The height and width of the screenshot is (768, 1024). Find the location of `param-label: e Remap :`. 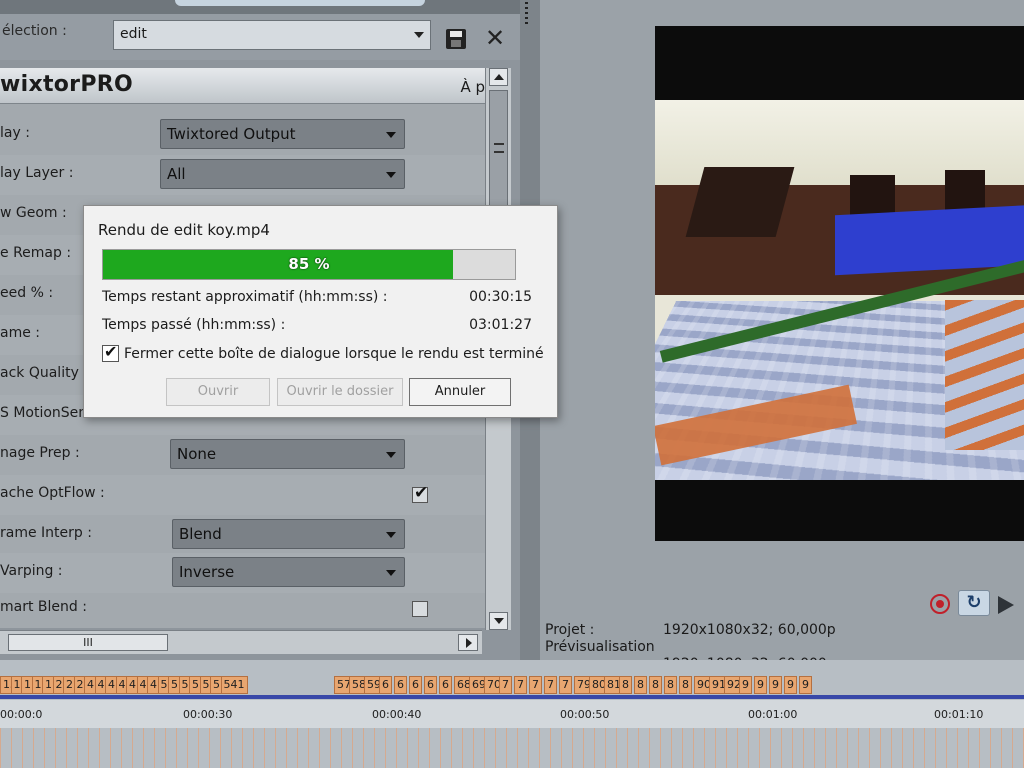

param-label: e Remap : is located at coordinates (36, 253).